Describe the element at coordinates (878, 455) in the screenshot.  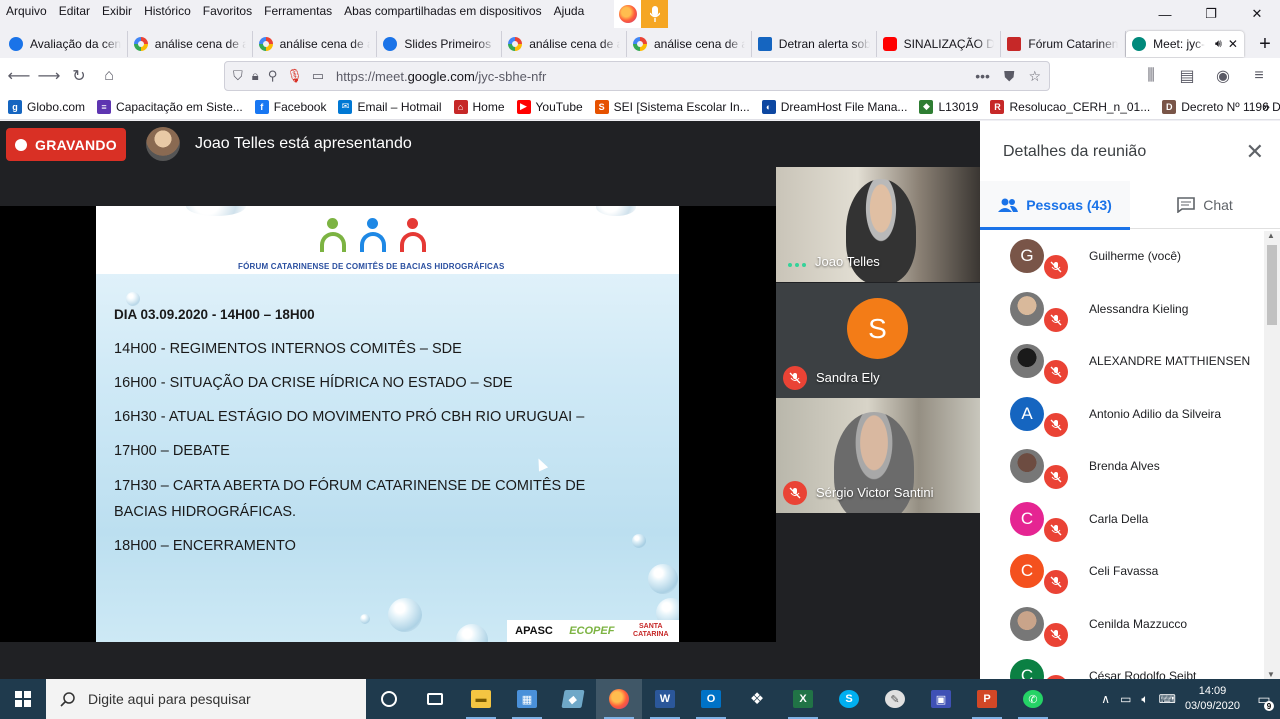
I see `participant-tile-sergio: Sérgio Victor Santini` at that location.